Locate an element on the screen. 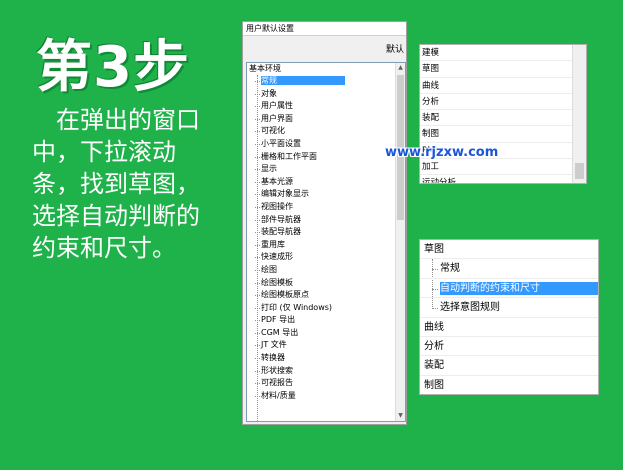  tree-item-label: CGM 导出 is located at coordinates (280, 332).